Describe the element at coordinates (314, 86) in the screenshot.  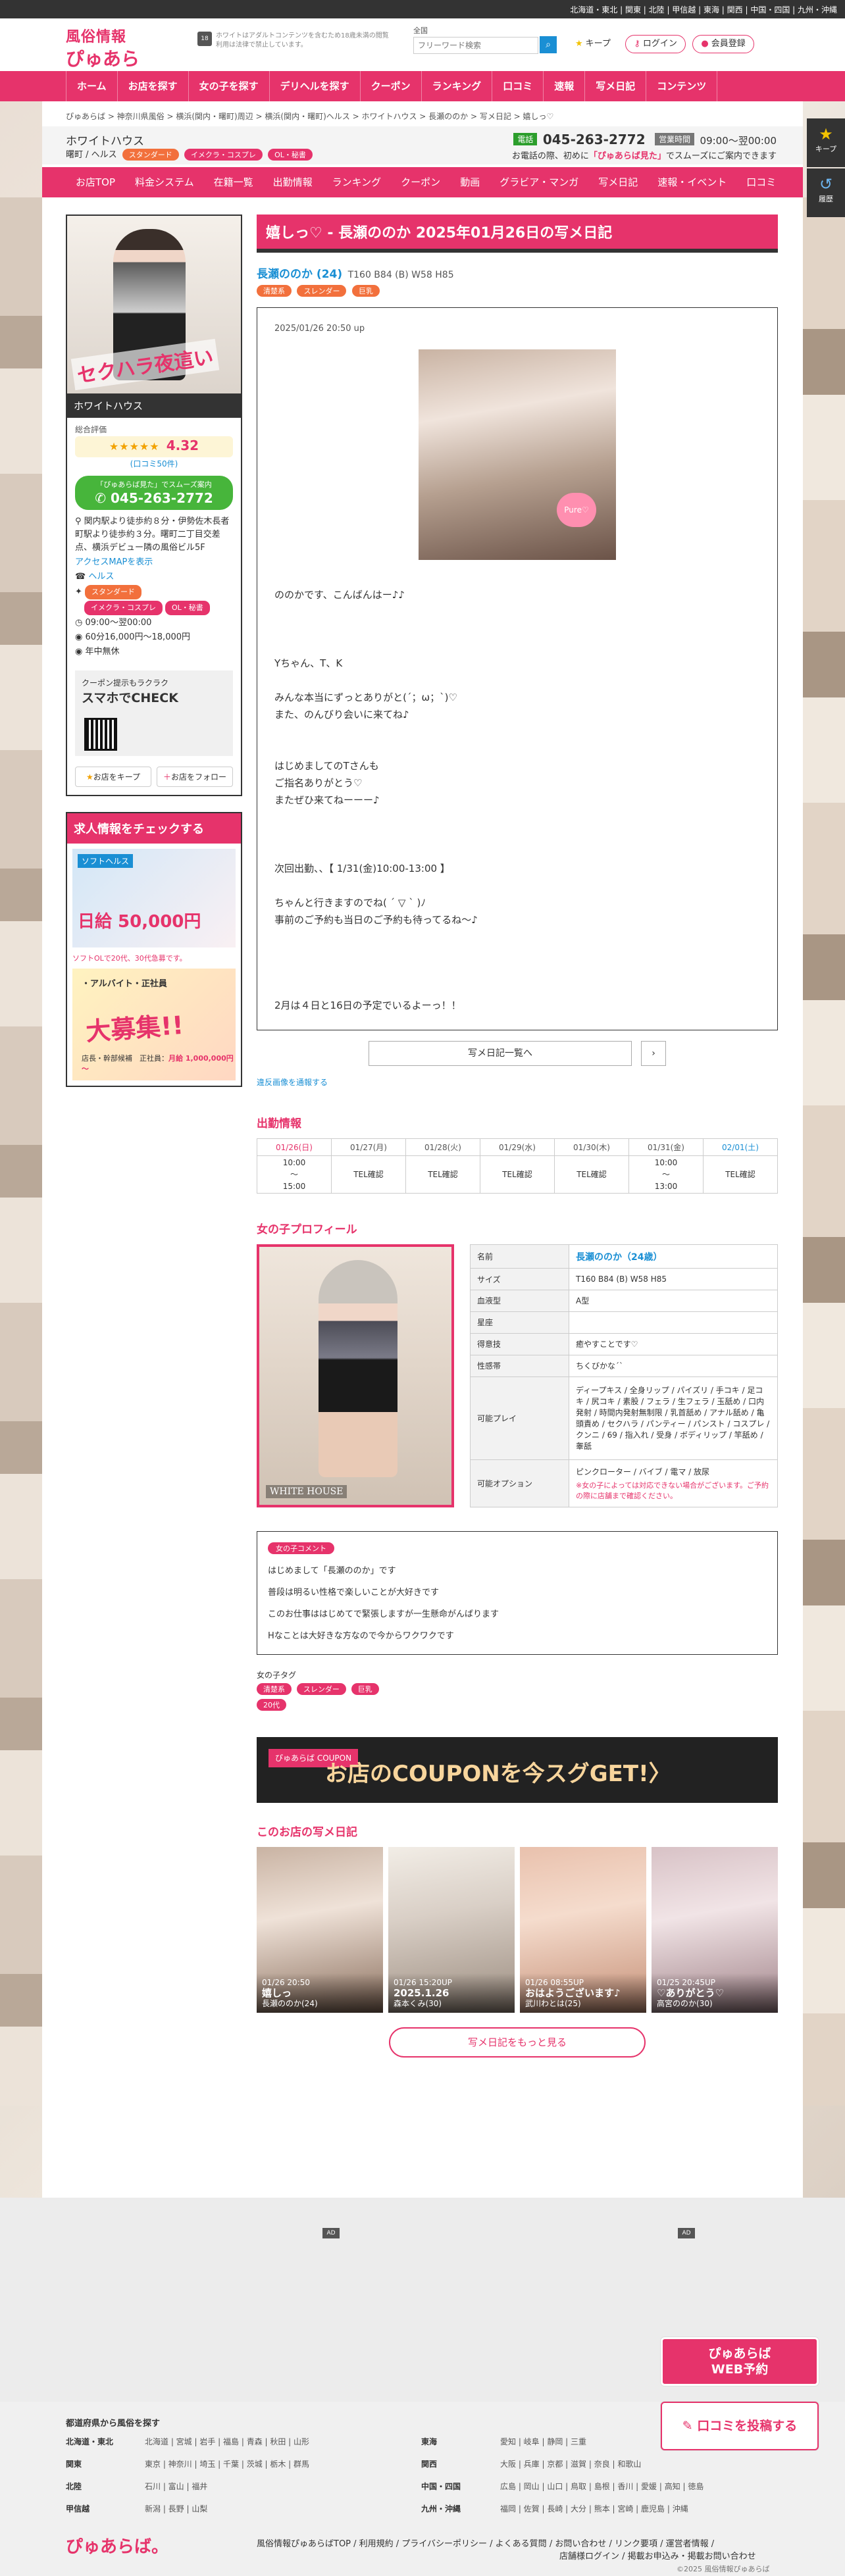
I see `global-nav-item: デリヘルを探す` at that location.